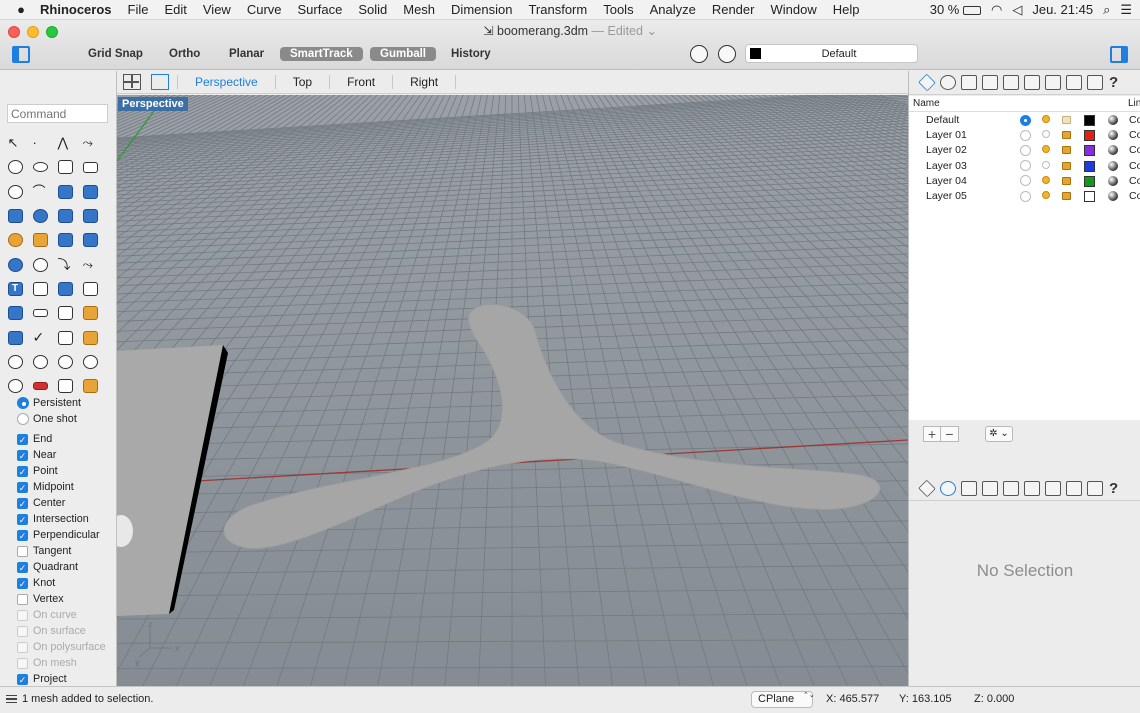 Image resolution: width=1140 pixels, height=713 pixels. I want to click on viewport-name-label: Perspective, so click(153, 104).